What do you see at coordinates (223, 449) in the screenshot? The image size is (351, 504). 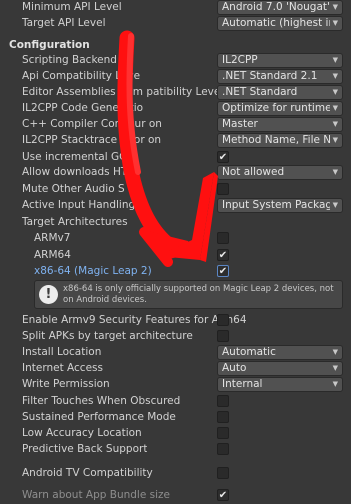 I see `predictive-back-checkbox` at bounding box center [223, 449].